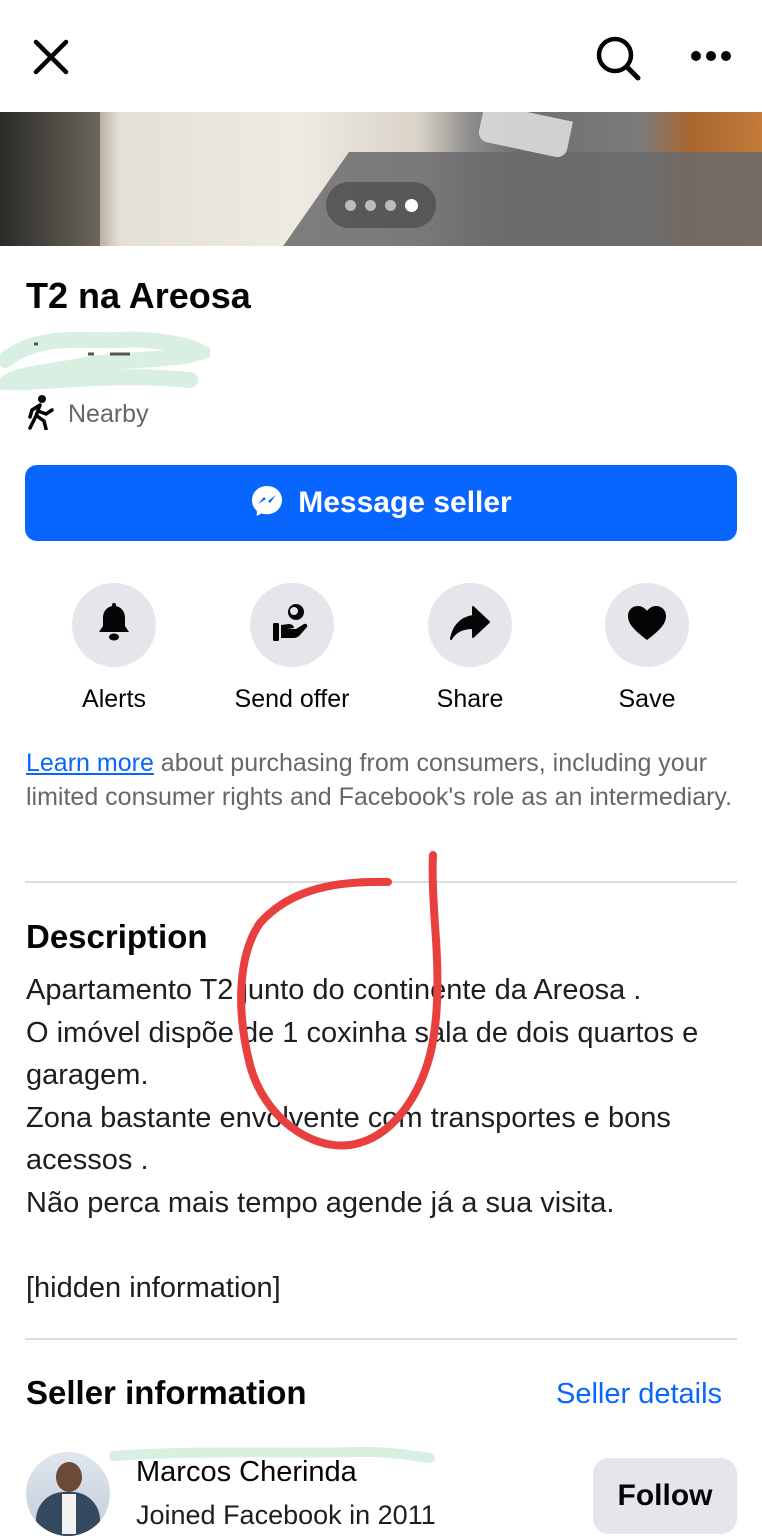  I want to click on close-icon, so click(51, 57).